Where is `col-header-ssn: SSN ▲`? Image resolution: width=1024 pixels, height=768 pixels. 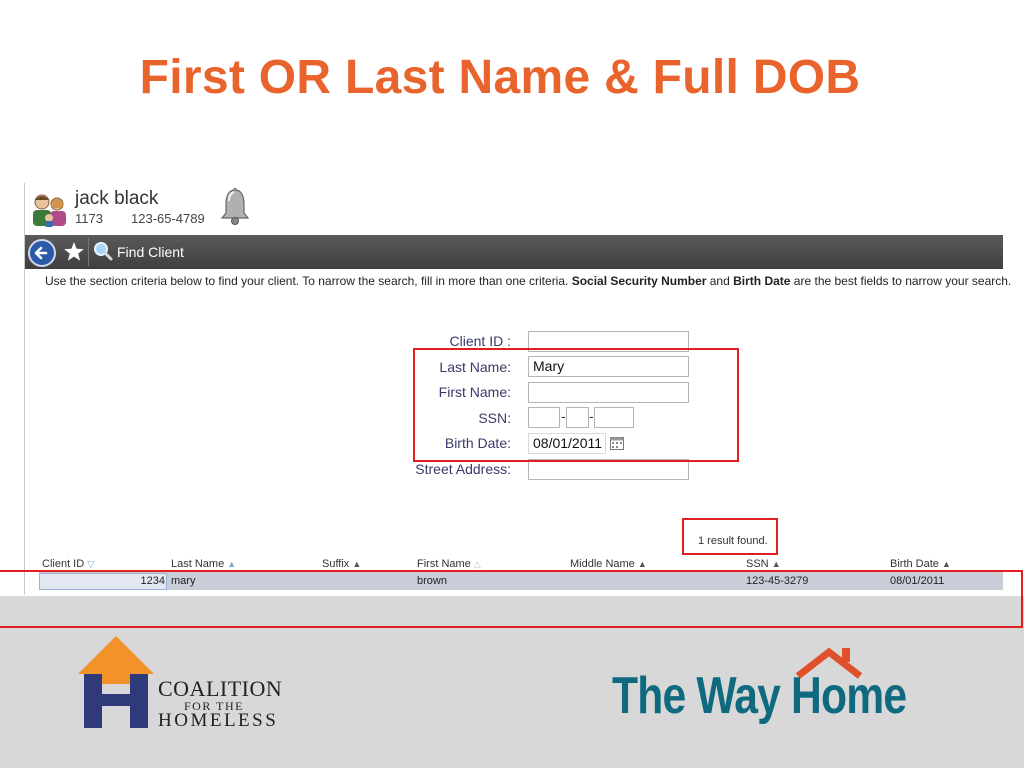 col-header-ssn: SSN ▲ is located at coordinates (763, 564).